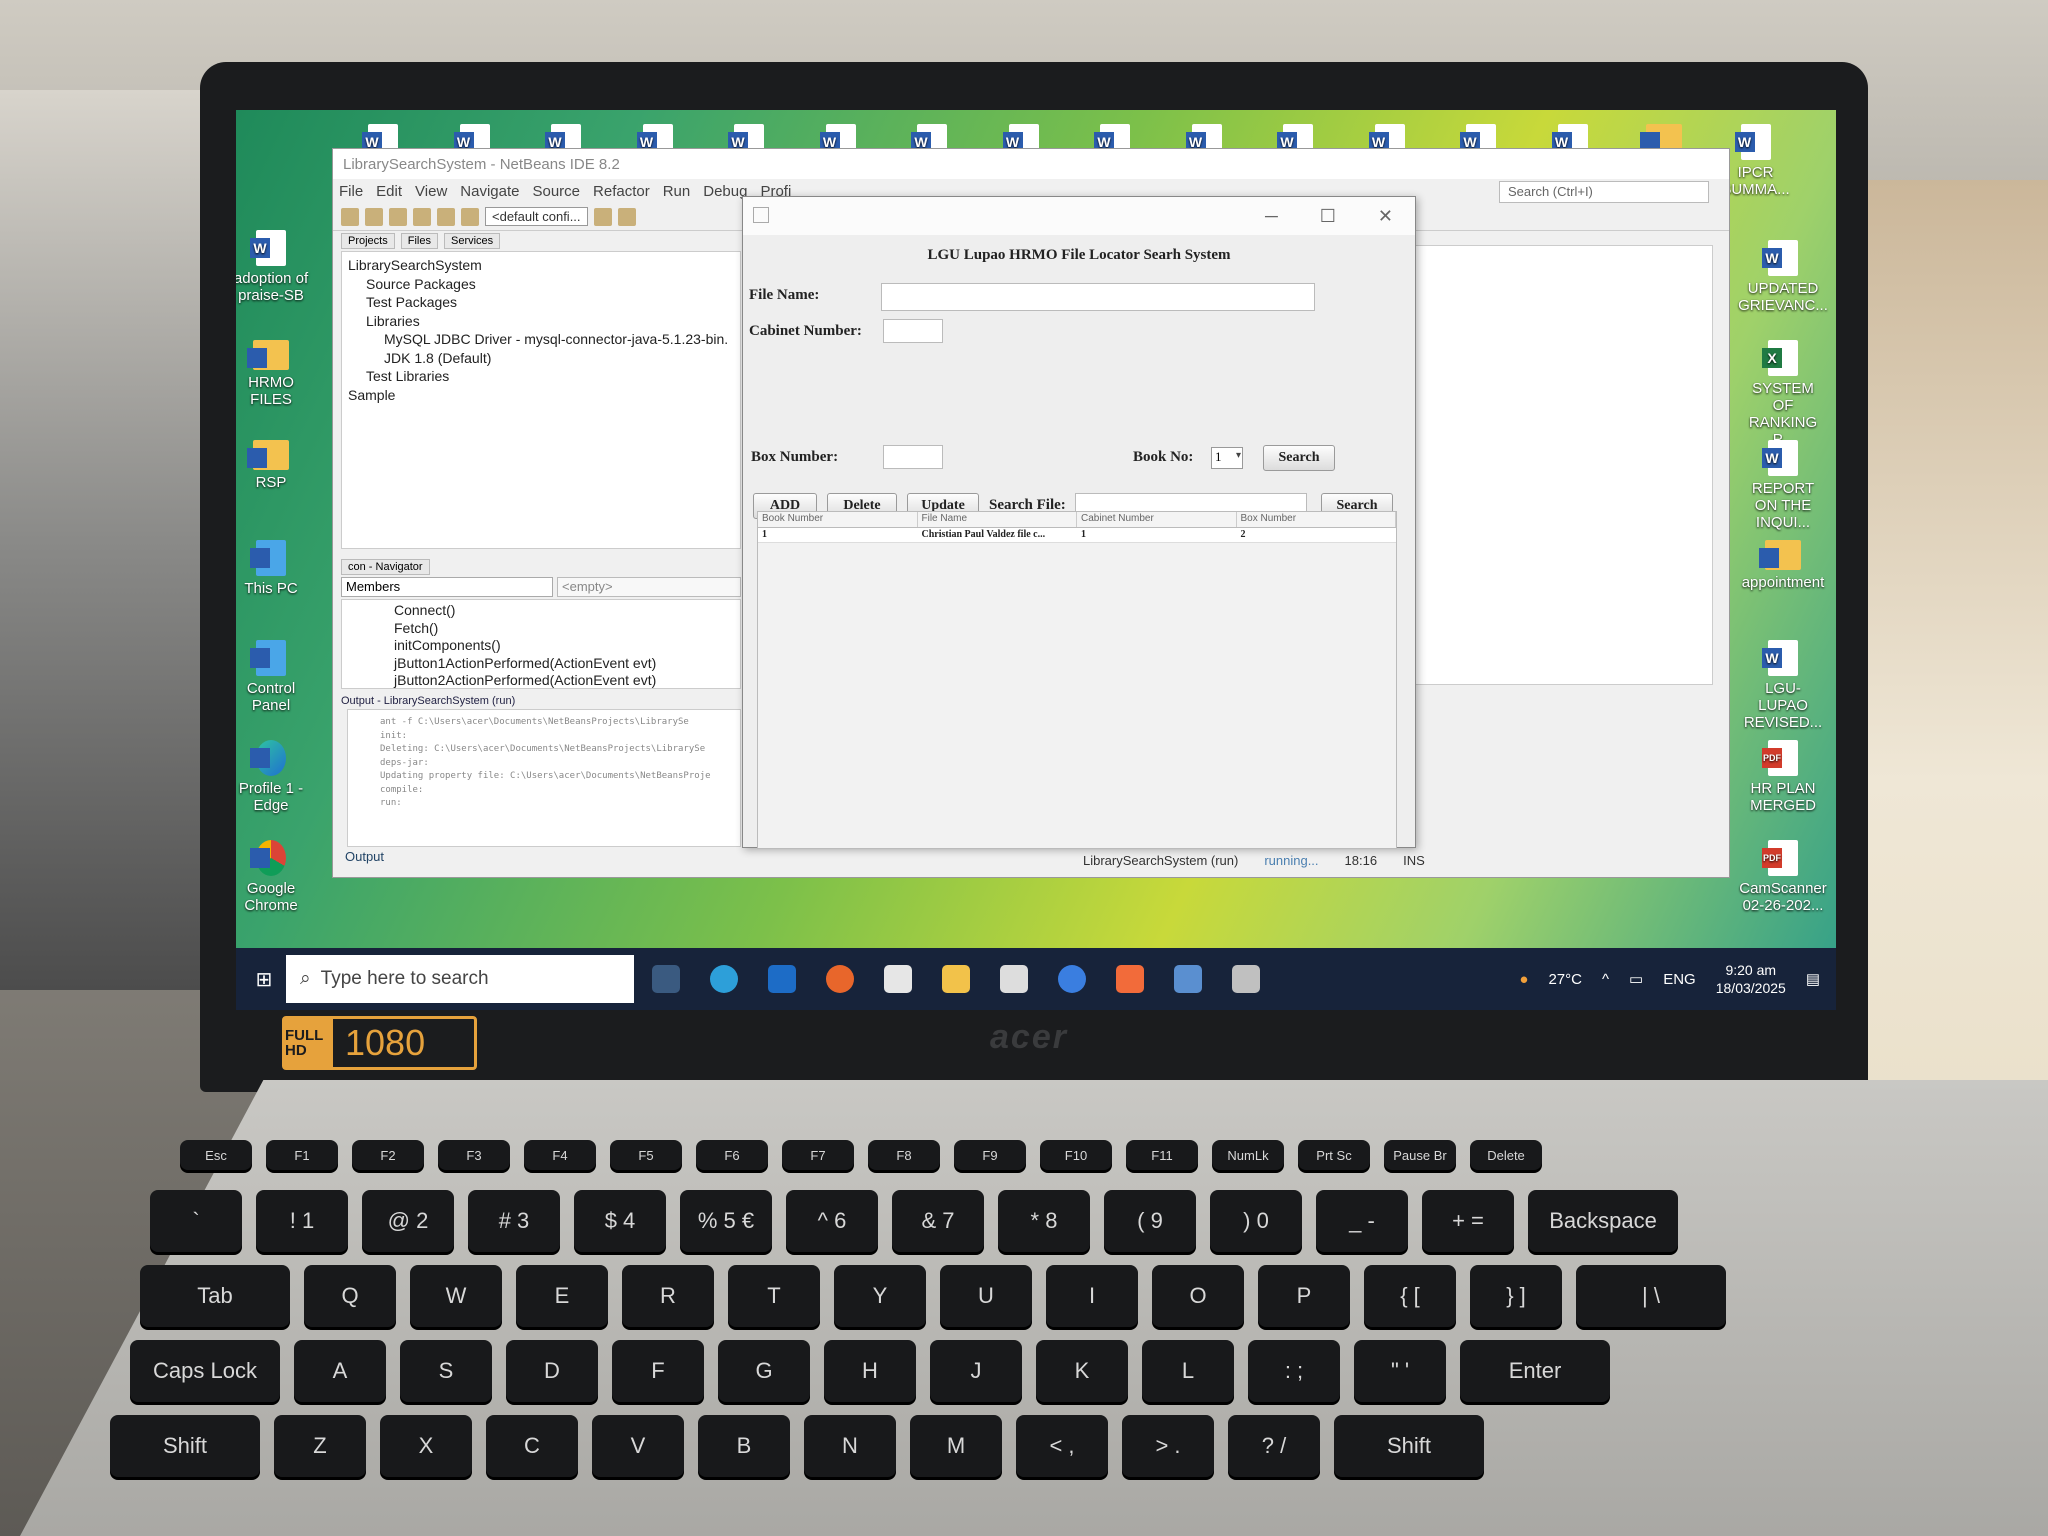 The image size is (2048, 1536). Describe the element at coordinates (1044, 1221) in the screenshot. I see `keyboard-key: * 8` at that location.